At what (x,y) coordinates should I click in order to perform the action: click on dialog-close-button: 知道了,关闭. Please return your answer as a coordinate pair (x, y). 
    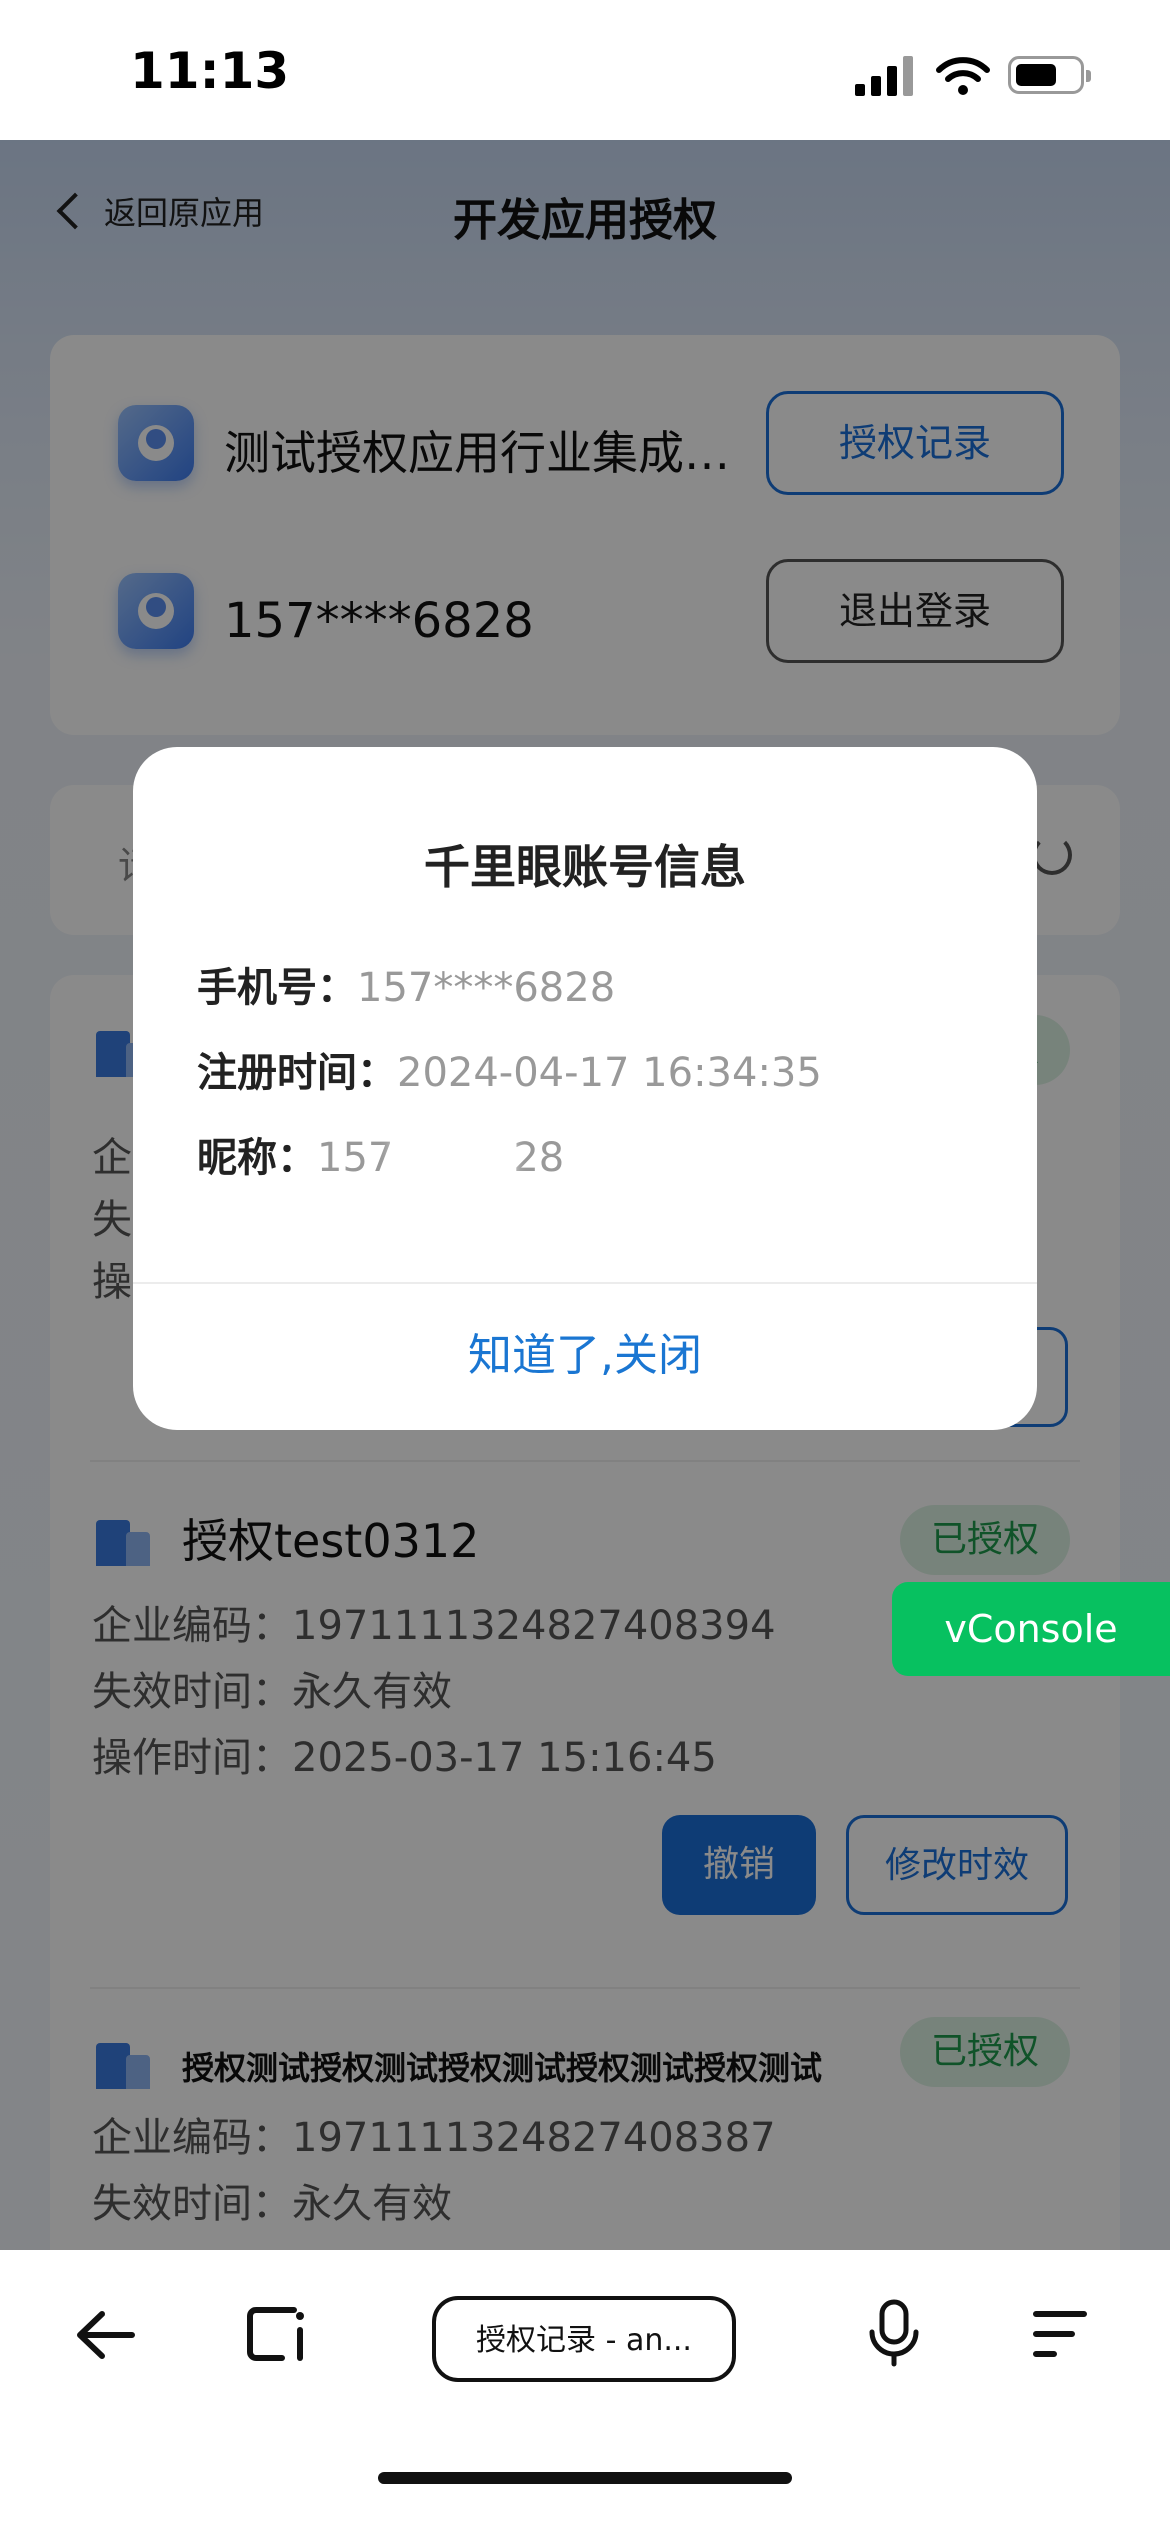
    Looking at the image, I should click on (585, 1356).